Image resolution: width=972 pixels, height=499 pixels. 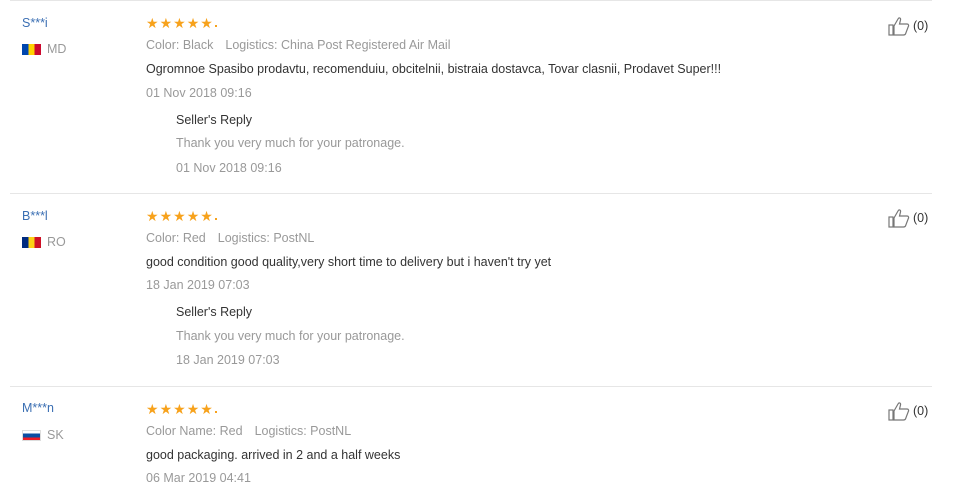 What do you see at coordinates (228, 360) in the screenshot?
I see `seller-reply-date: 18 Jan 2019 07:03` at bounding box center [228, 360].